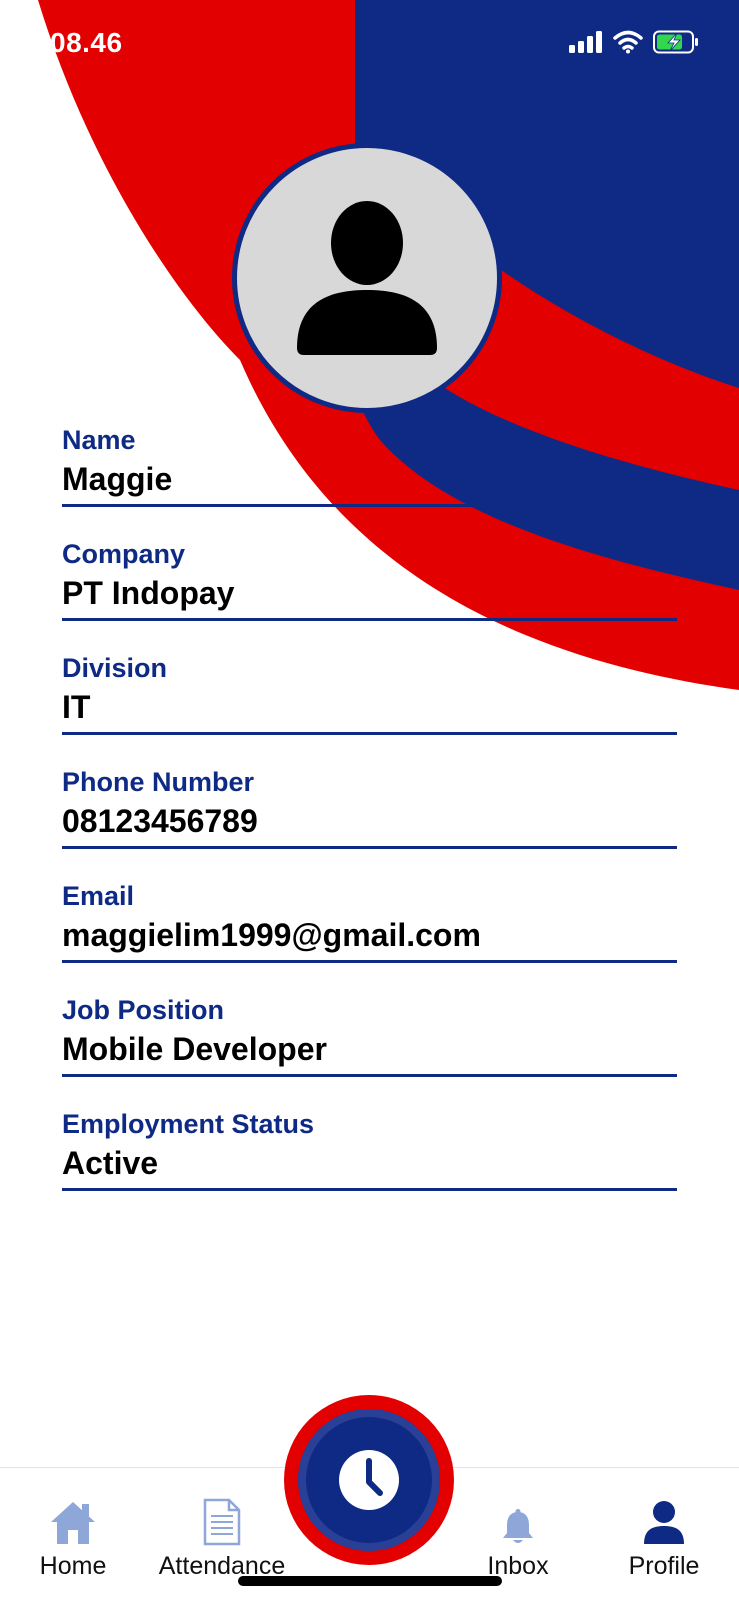 The height and width of the screenshot is (1601, 739). What do you see at coordinates (73, 1523) in the screenshot?
I see `home-icon` at bounding box center [73, 1523].